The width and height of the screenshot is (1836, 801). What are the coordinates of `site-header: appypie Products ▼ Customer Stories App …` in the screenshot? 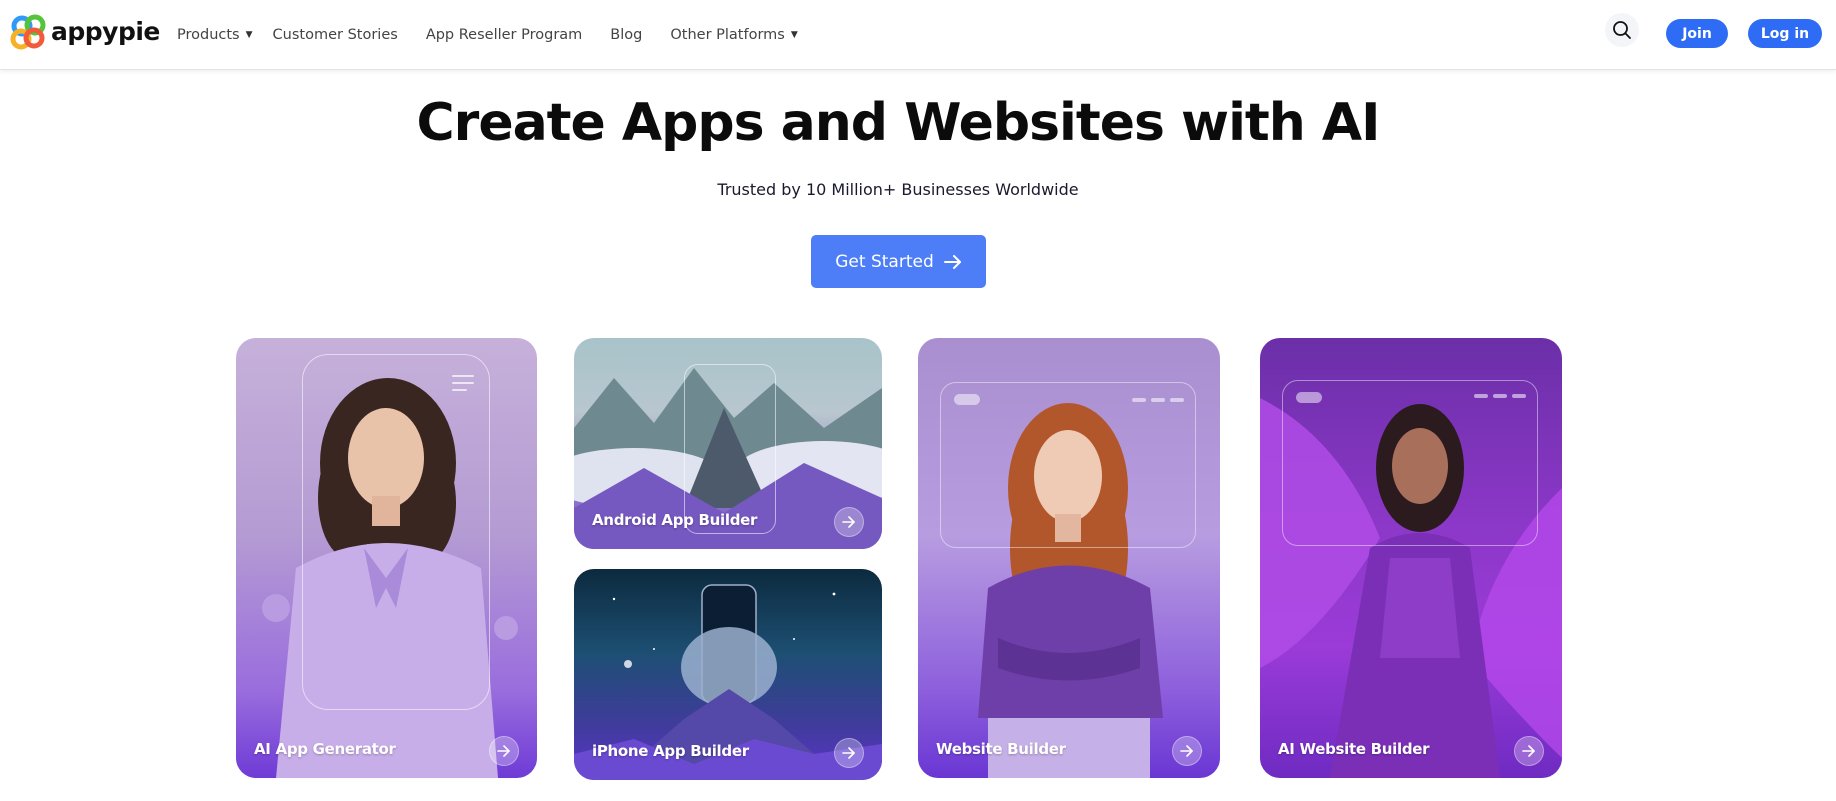 It's located at (918, 35).